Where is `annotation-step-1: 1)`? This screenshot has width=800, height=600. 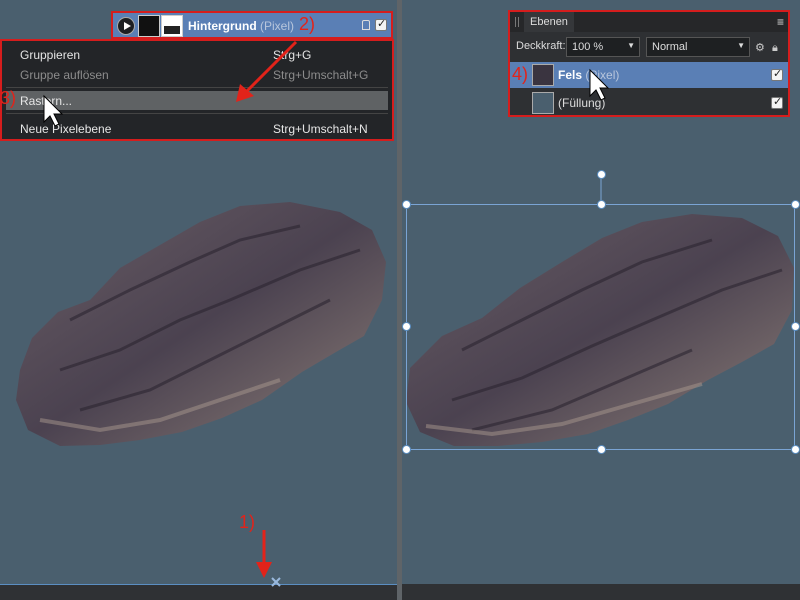 annotation-step-1: 1) is located at coordinates (247, 522).